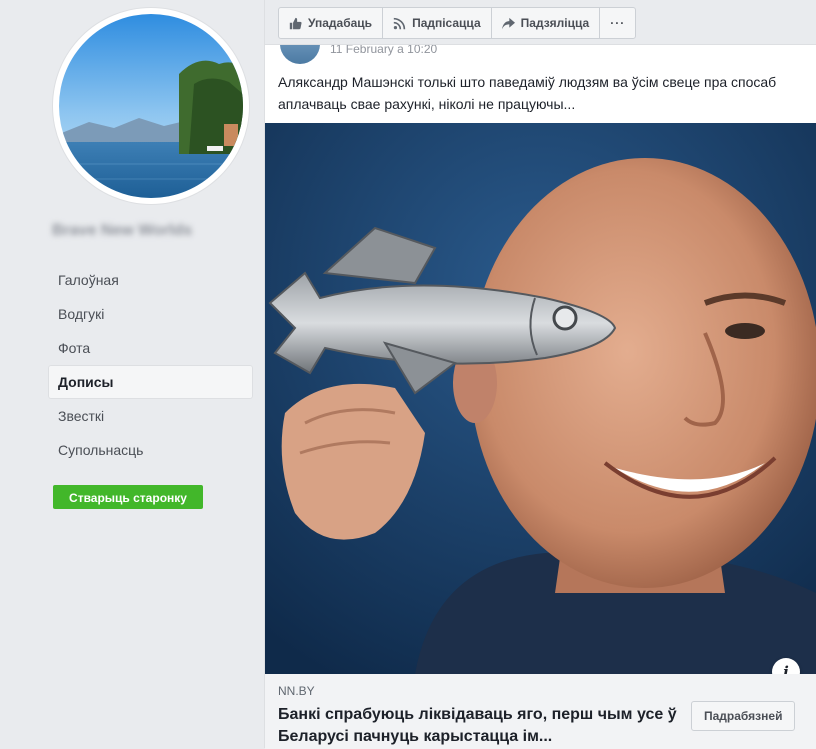  I want to click on profile-picture-frame, so click(151, 106).